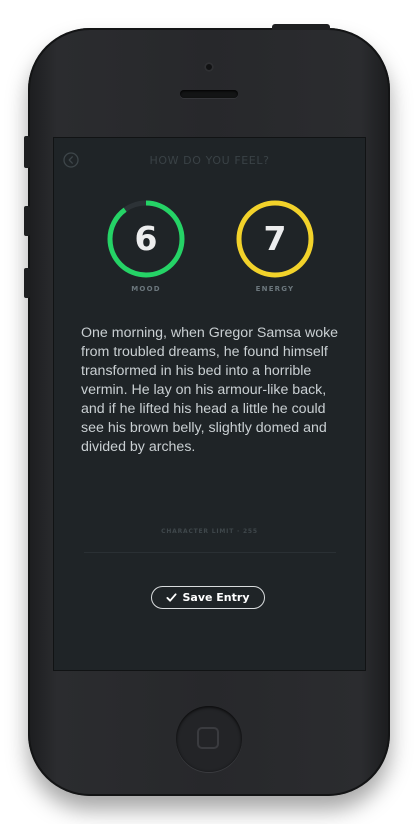 Image resolution: width=420 pixels, height=824 pixels. I want to click on energy-value: 7, so click(275, 238).